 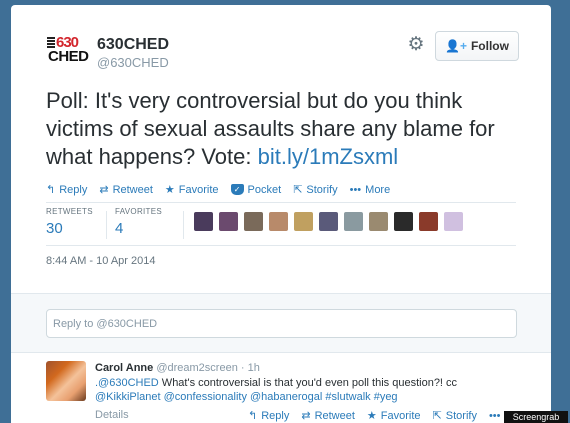 What do you see at coordinates (133, 62) in the screenshot?
I see `profile-handle: @630CHED` at bounding box center [133, 62].